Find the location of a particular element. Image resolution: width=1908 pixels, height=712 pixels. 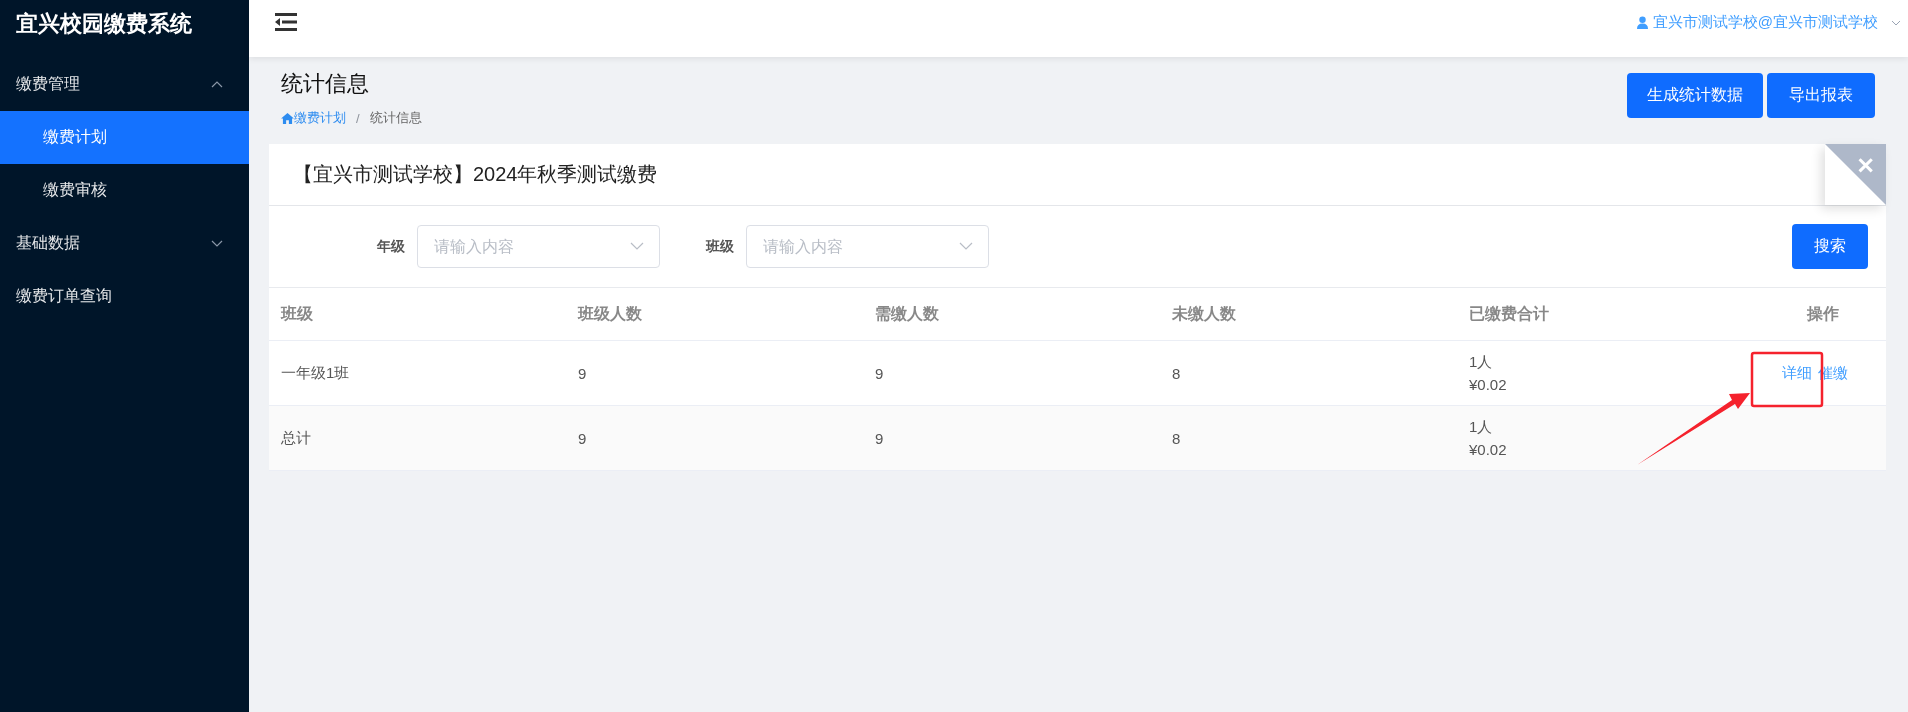

column-header: 班级人数 is located at coordinates (609, 313).